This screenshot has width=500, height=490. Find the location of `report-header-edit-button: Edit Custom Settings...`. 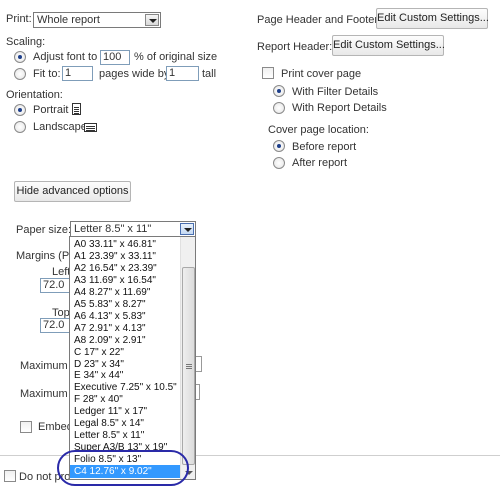

report-header-edit-button: Edit Custom Settings... is located at coordinates (388, 45).